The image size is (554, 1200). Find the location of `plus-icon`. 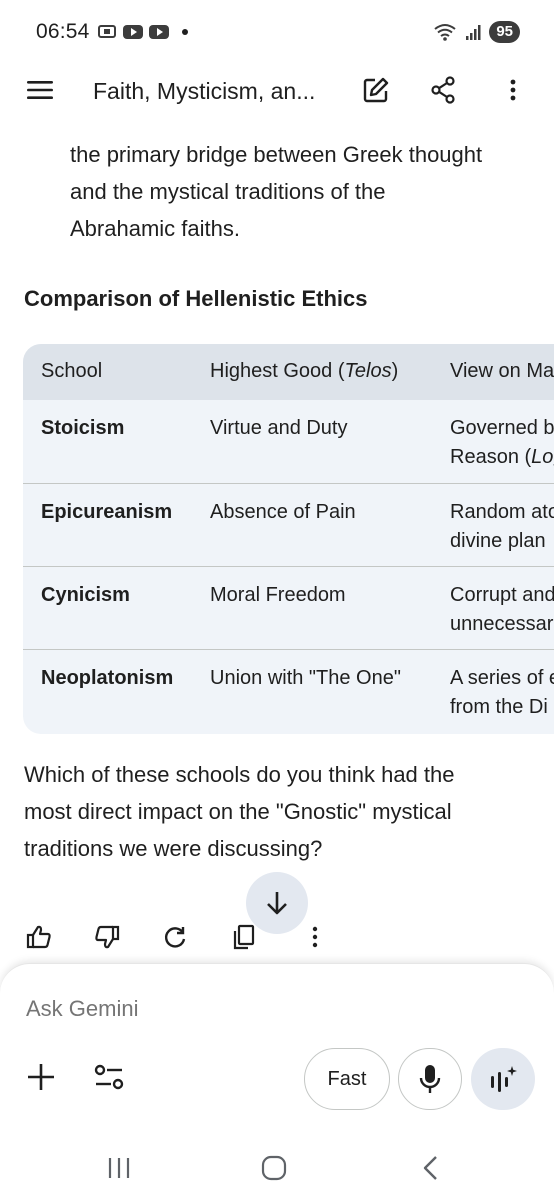

plus-icon is located at coordinates (41, 1077).